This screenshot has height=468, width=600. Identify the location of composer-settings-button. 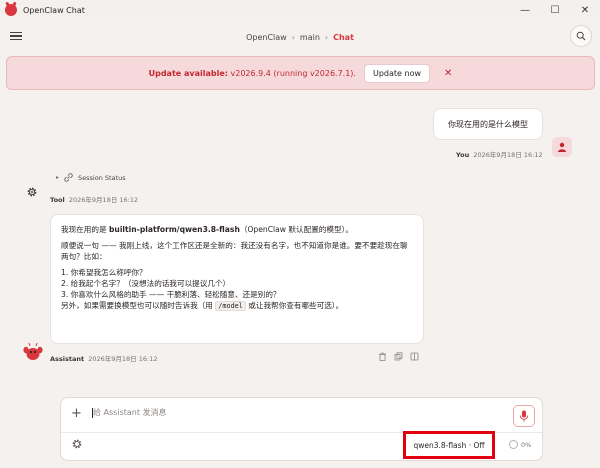
(77, 444).